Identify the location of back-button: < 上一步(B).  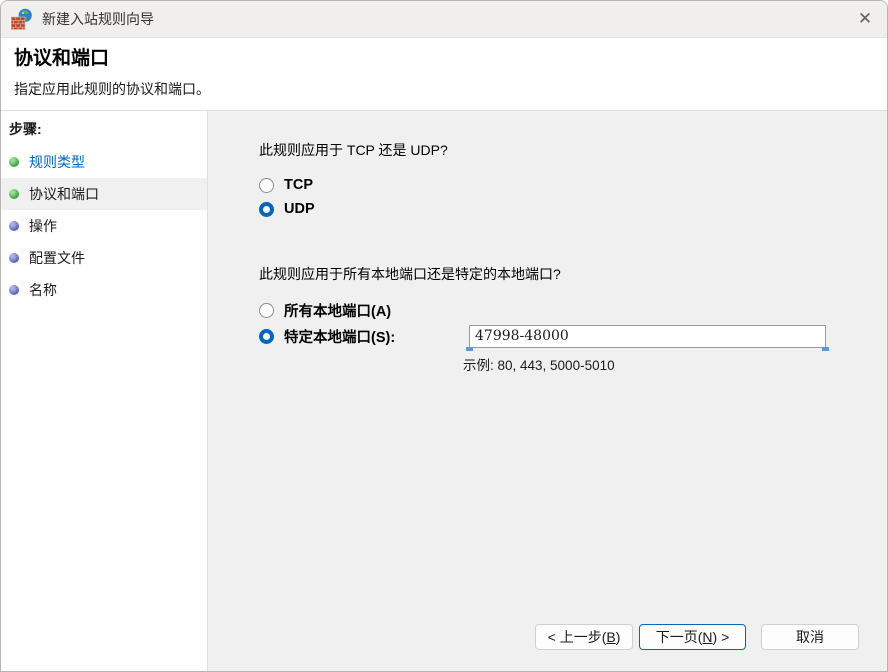
(584, 637).